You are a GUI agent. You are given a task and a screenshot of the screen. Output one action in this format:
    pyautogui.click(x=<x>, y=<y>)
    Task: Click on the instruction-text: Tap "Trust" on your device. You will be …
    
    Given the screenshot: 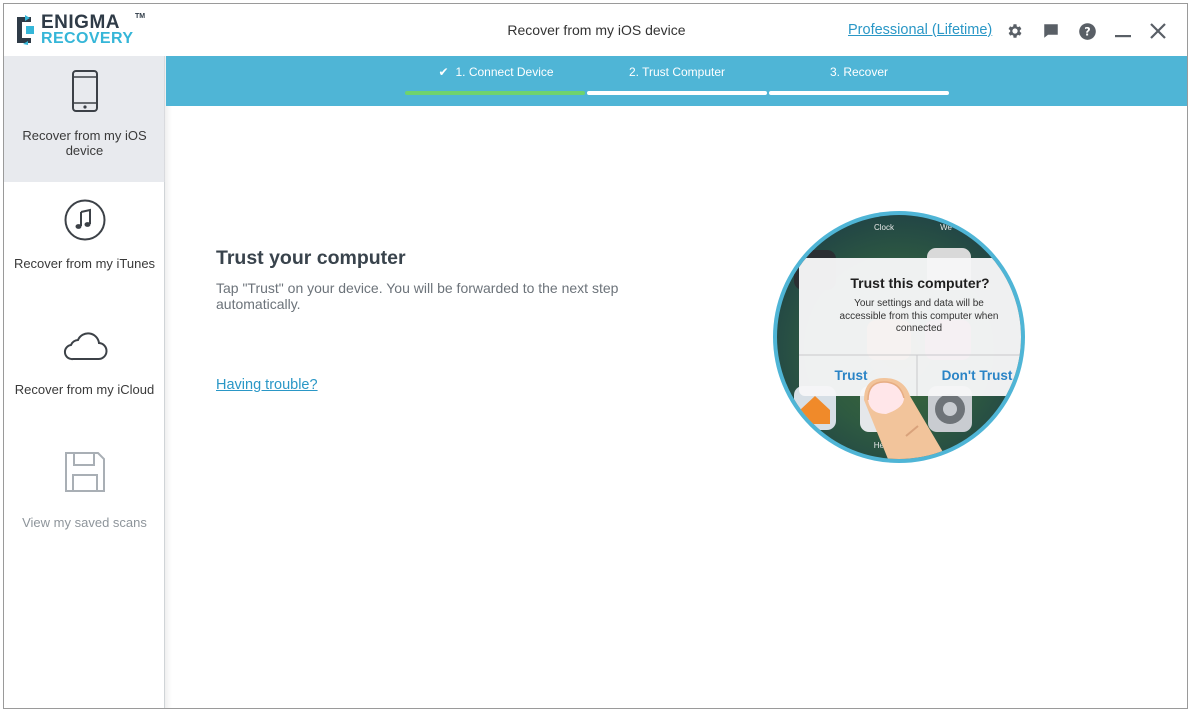 What is the action you would take?
    pyautogui.click(x=417, y=296)
    